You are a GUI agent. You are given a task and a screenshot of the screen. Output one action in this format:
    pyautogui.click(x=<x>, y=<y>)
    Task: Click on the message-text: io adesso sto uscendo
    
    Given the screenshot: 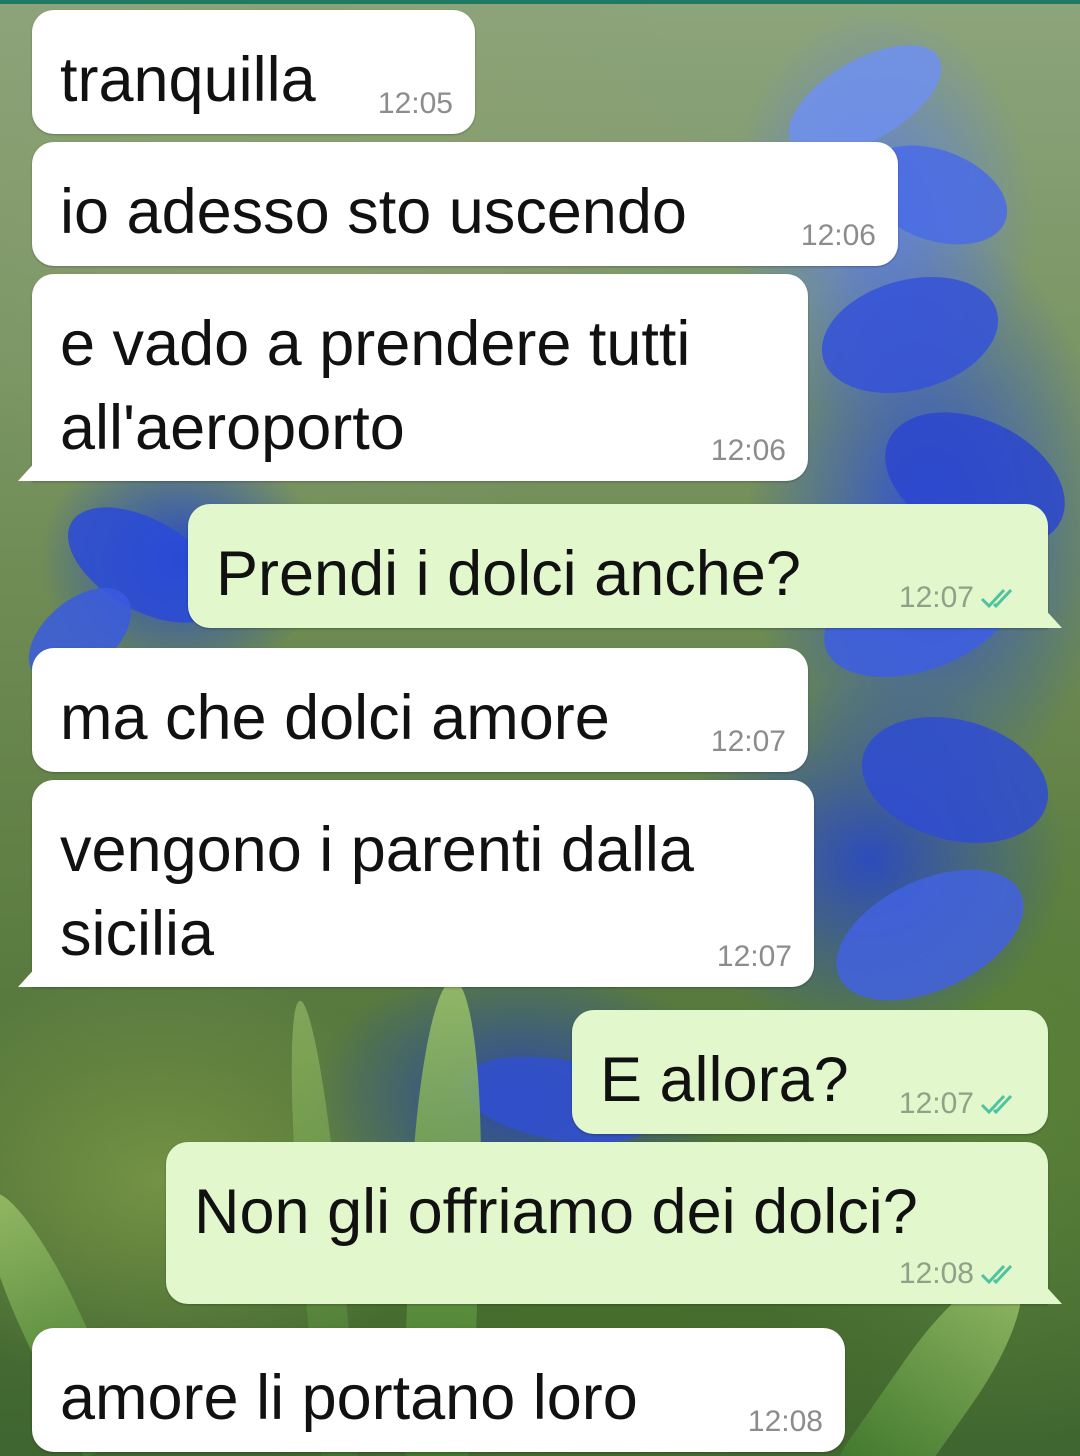 What is the action you would take?
    pyautogui.click(x=373, y=212)
    